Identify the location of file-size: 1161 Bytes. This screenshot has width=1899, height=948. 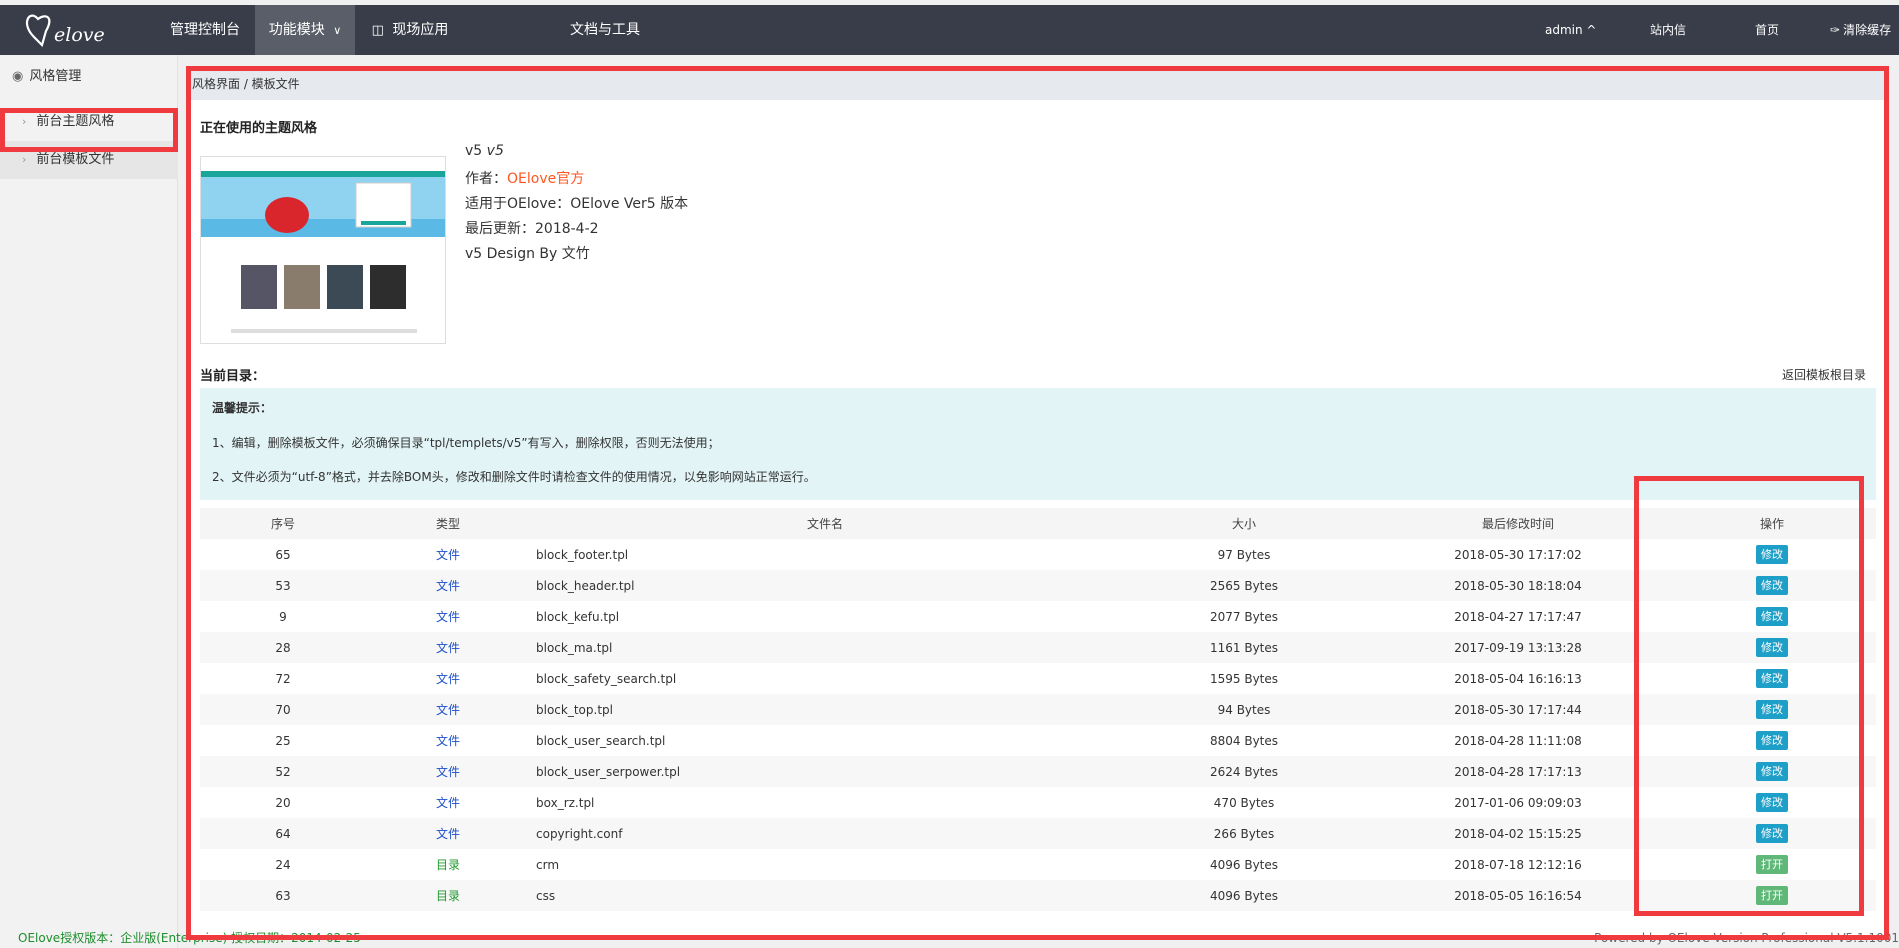
(1244, 647).